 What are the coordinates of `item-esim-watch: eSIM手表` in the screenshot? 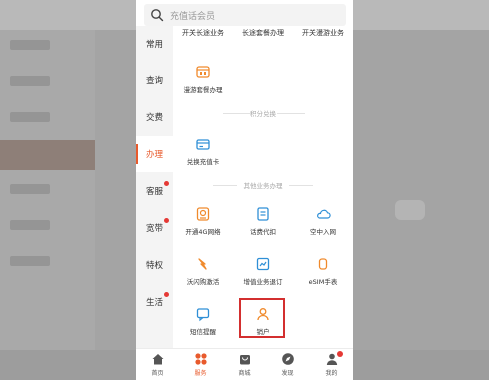 It's located at (323, 271).